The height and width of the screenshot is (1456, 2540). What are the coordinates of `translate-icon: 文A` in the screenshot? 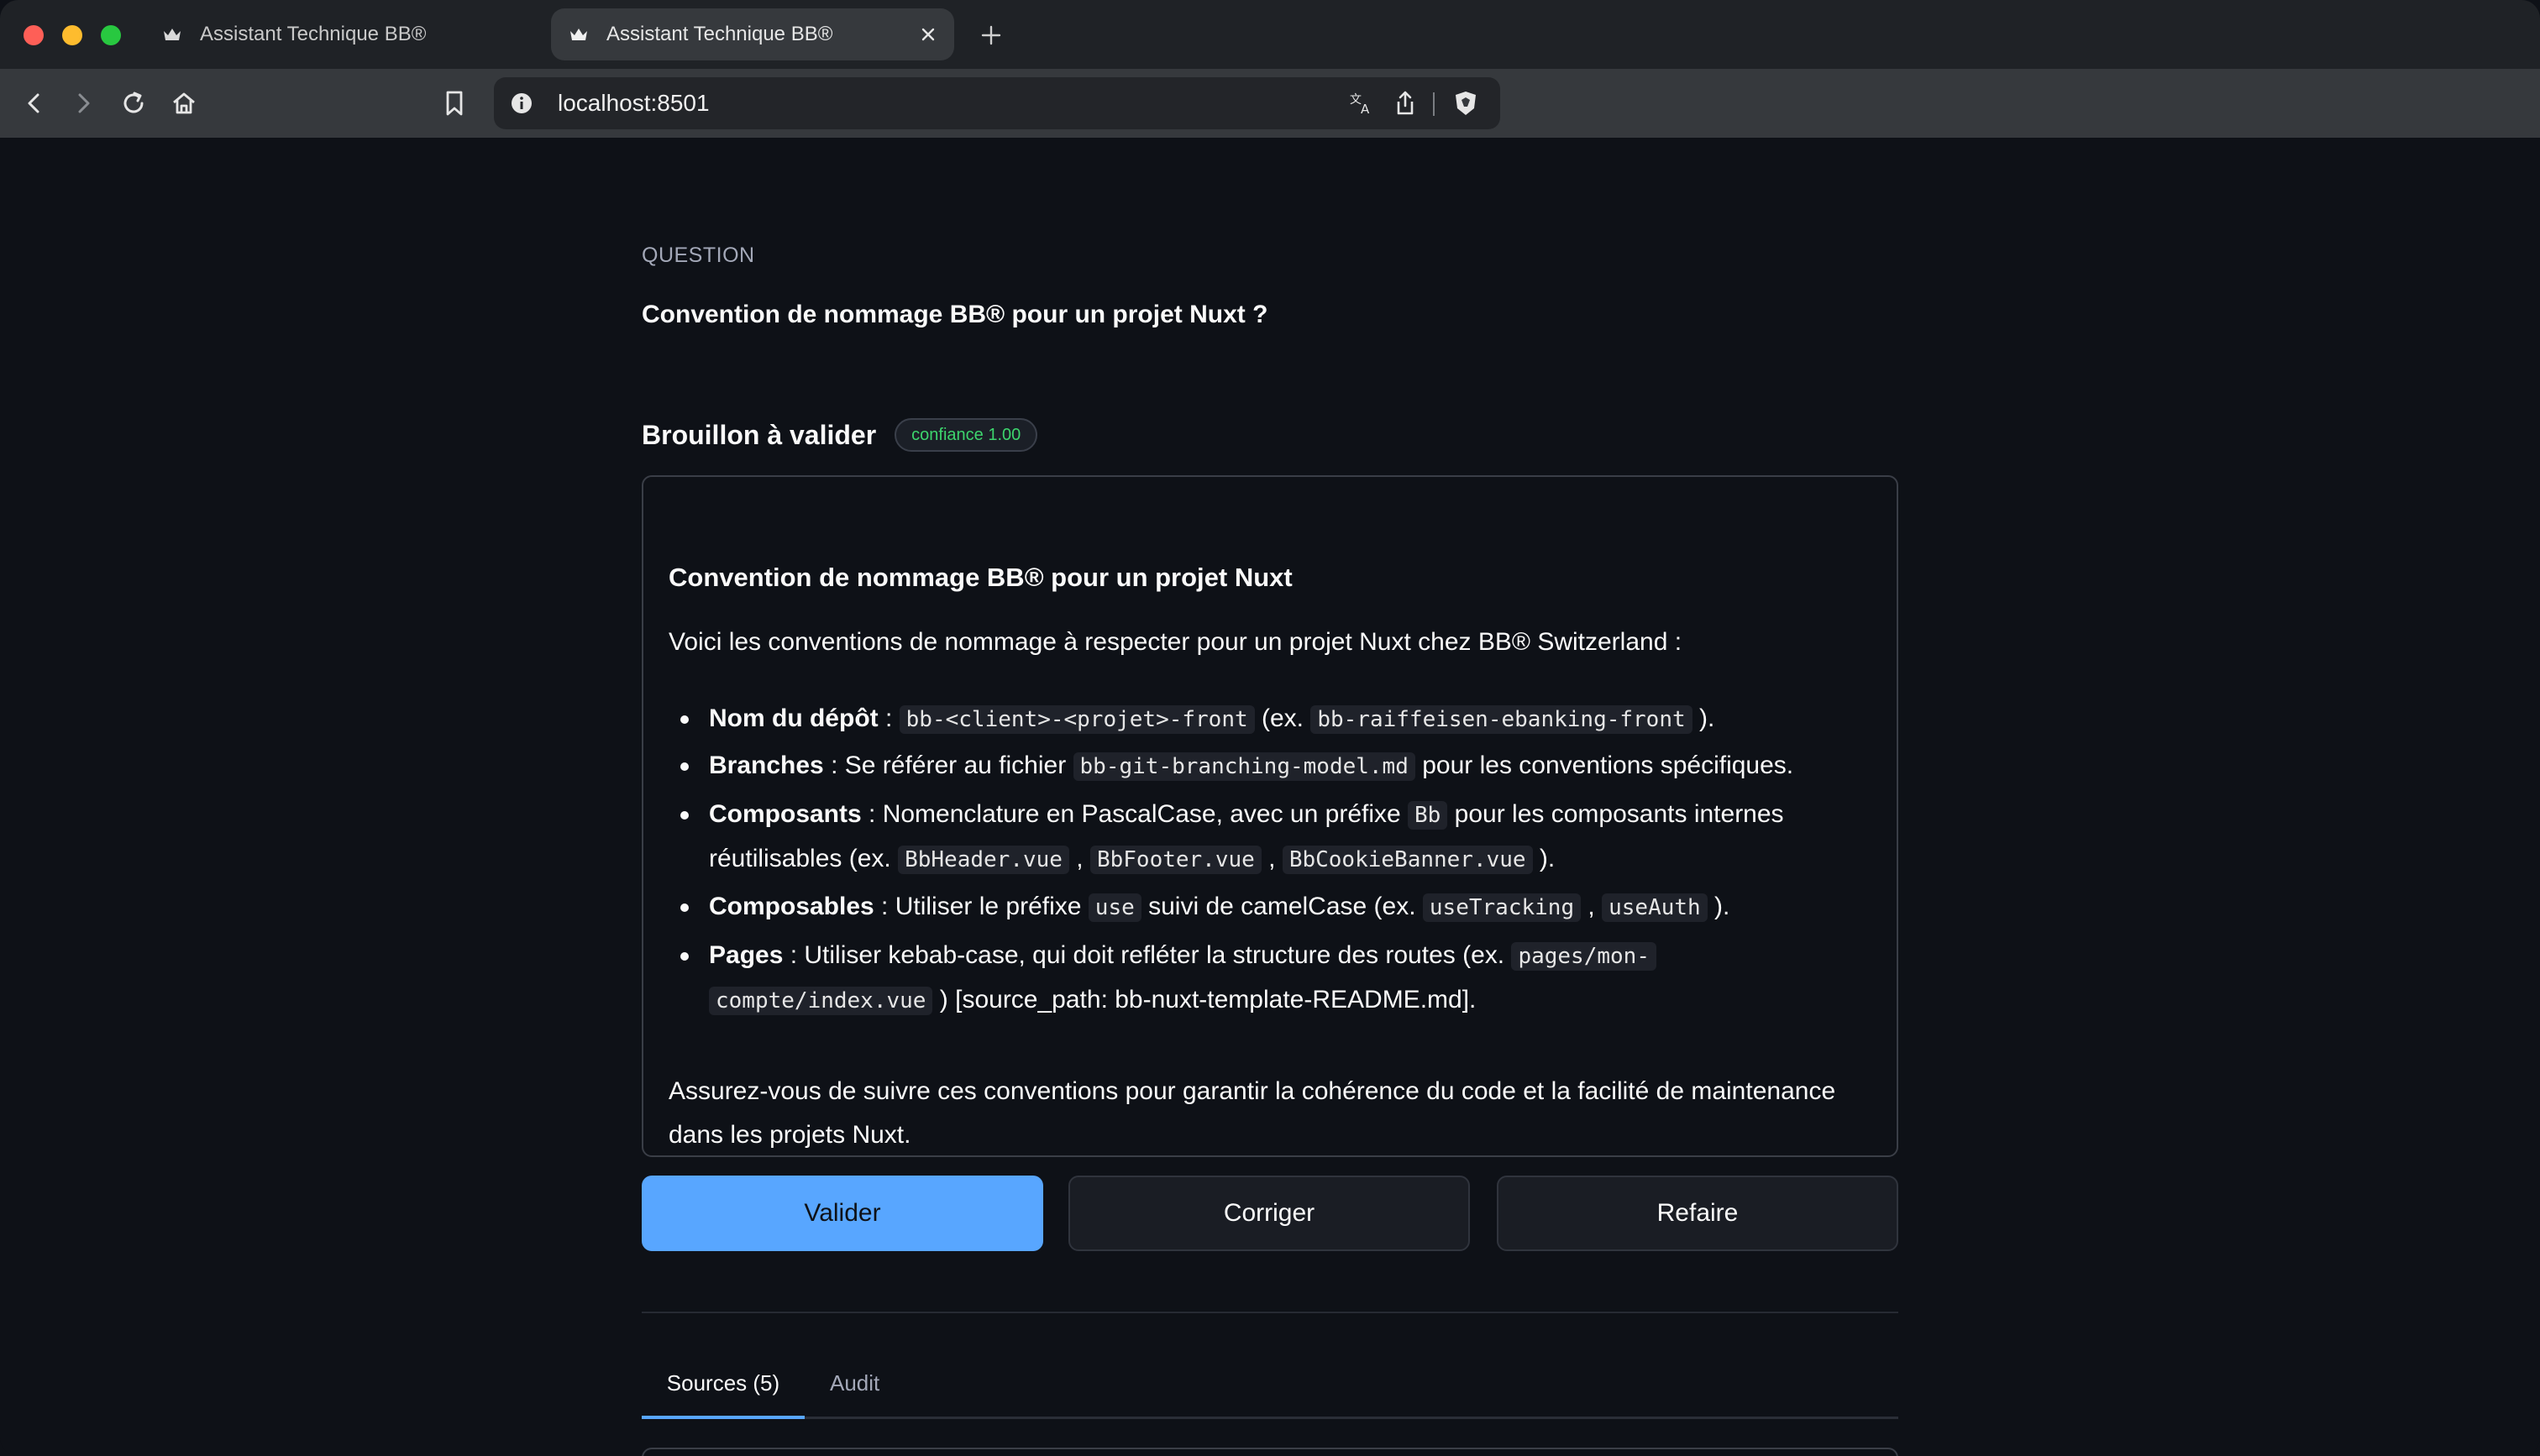 It's located at (1361, 103).